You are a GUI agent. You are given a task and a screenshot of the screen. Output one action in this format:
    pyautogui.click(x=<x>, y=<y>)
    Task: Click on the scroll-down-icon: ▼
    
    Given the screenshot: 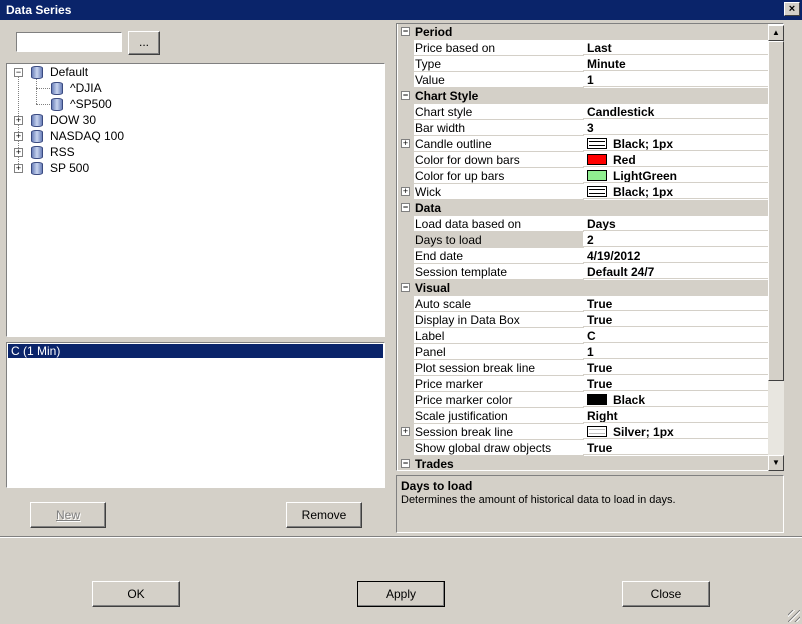 What is the action you would take?
    pyautogui.click(x=776, y=463)
    